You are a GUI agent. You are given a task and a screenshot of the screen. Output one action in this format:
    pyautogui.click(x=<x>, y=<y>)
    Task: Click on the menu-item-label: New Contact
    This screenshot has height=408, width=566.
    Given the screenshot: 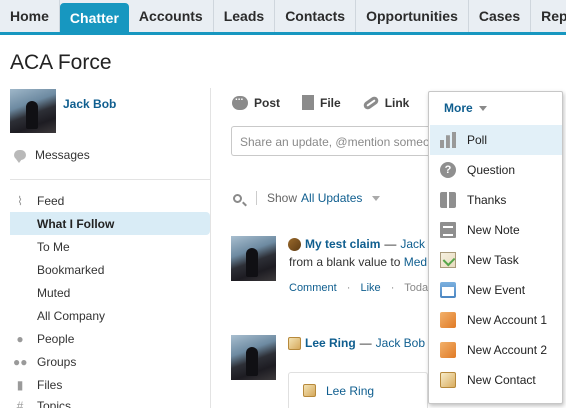 What is the action you would take?
    pyautogui.click(x=501, y=380)
    